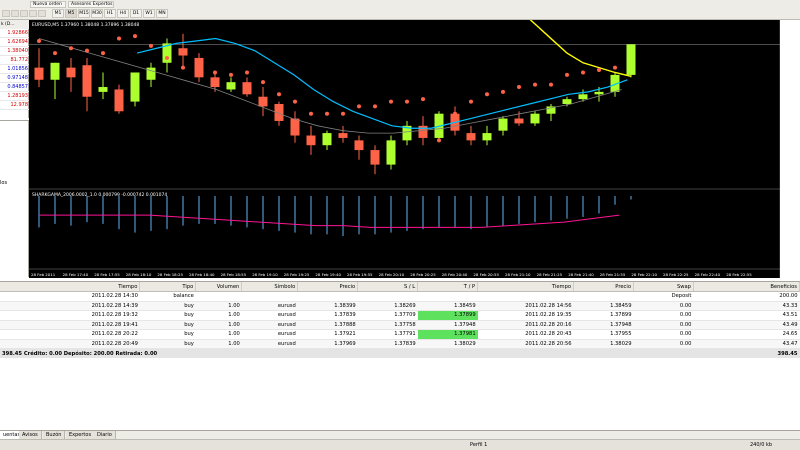 Image resolution: width=800 pixels, height=450 pixels. I want to click on col-header: Símbolo, so click(270, 287).